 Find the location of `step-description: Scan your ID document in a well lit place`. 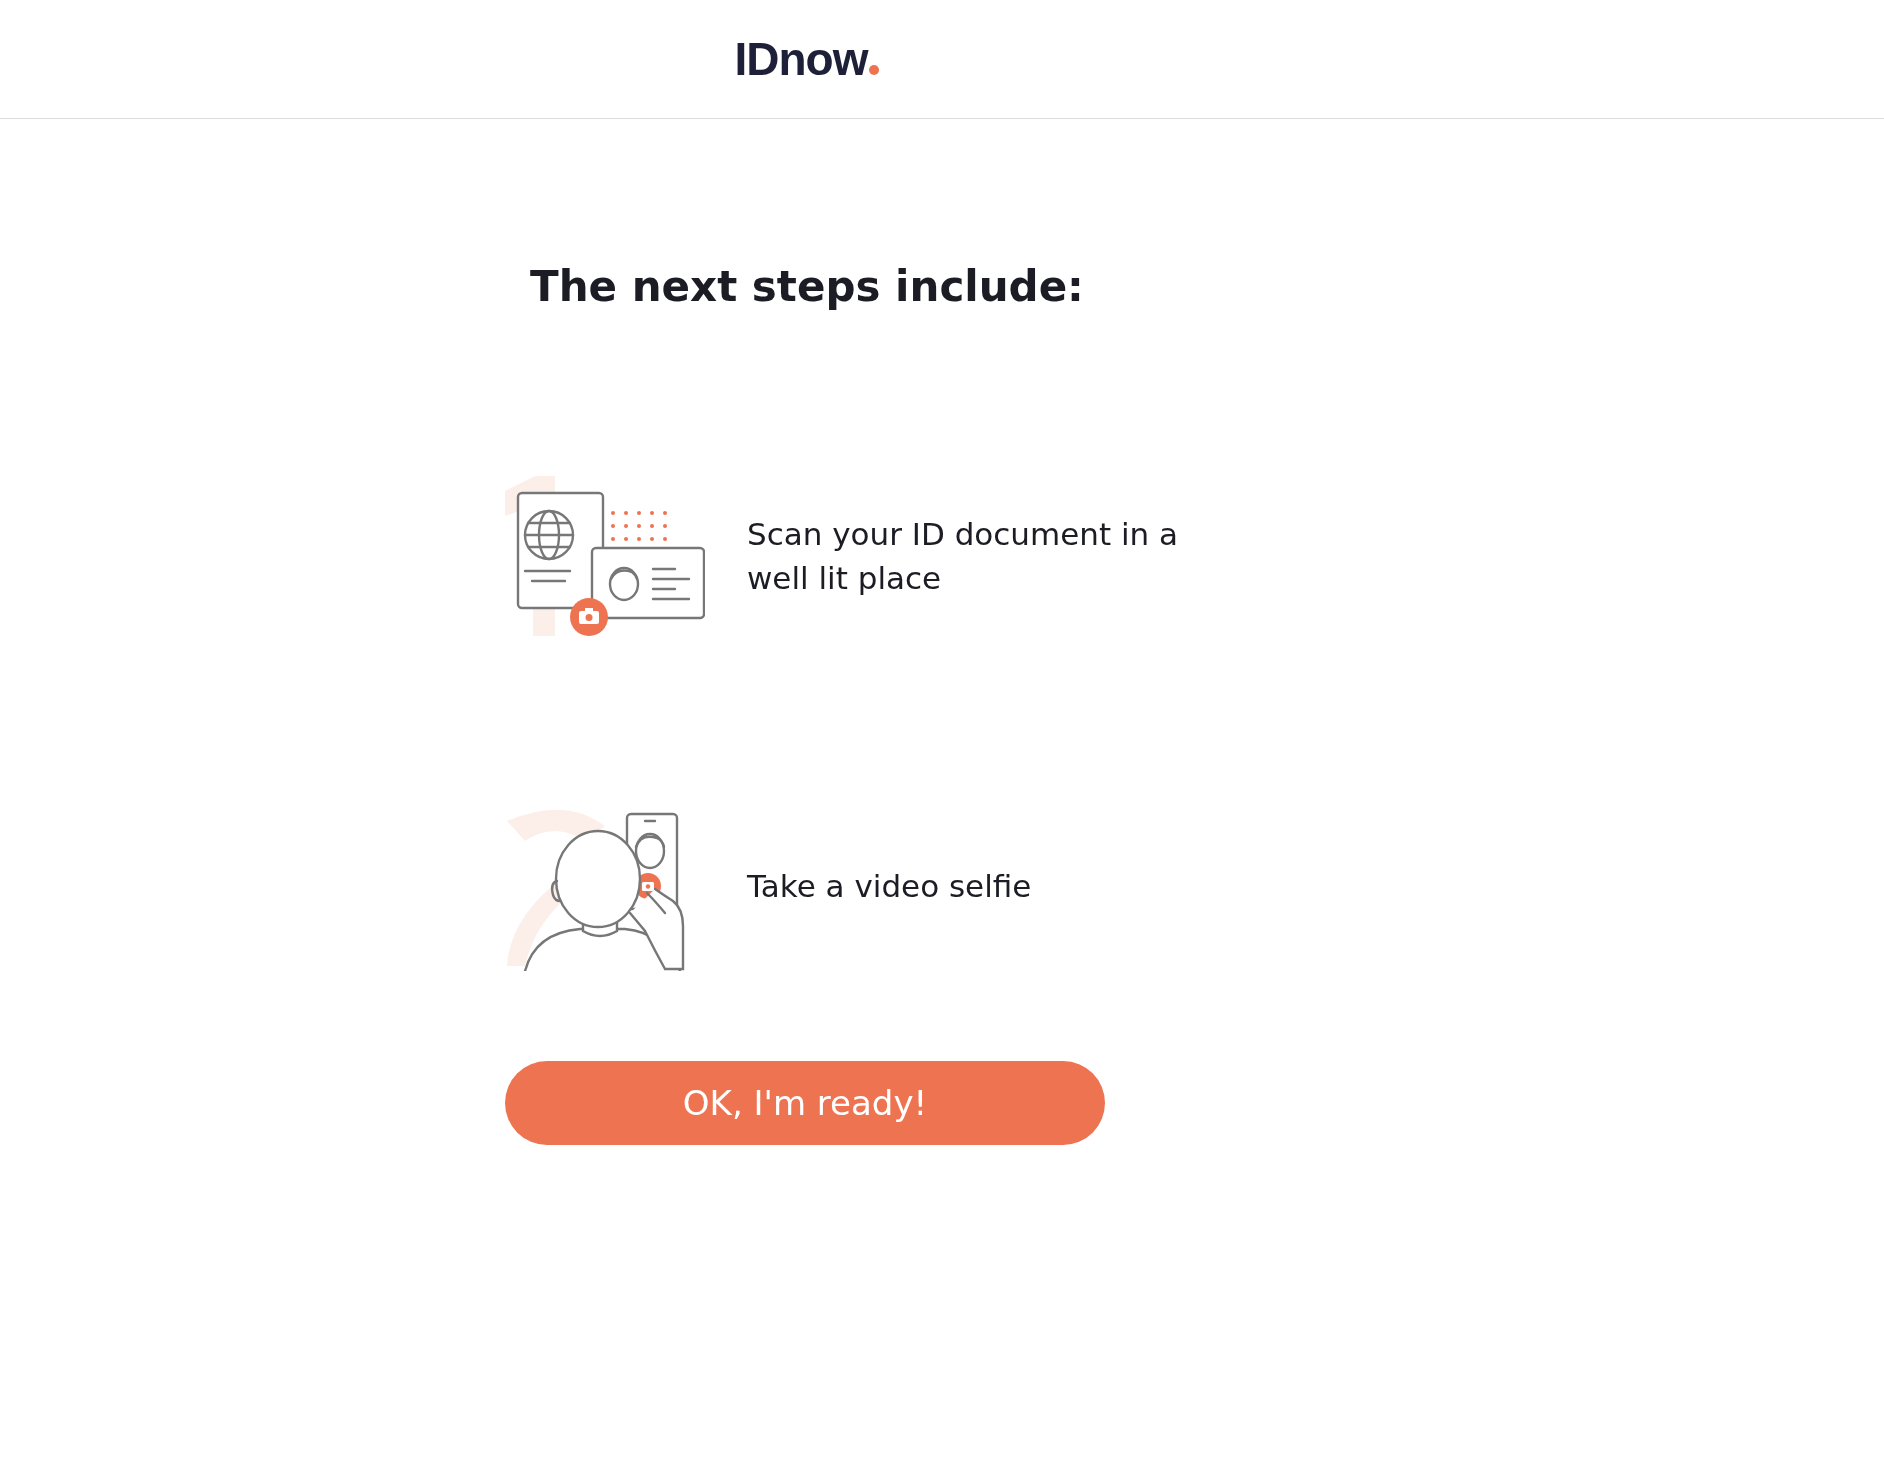

step-description: Scan your ID document in a well lit place is located at coordinates (963, 556).